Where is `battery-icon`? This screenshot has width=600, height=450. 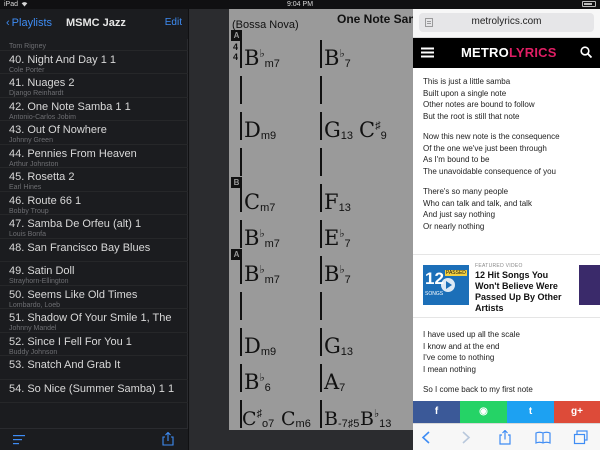
battery-icon is located at coordinates (589, 4).